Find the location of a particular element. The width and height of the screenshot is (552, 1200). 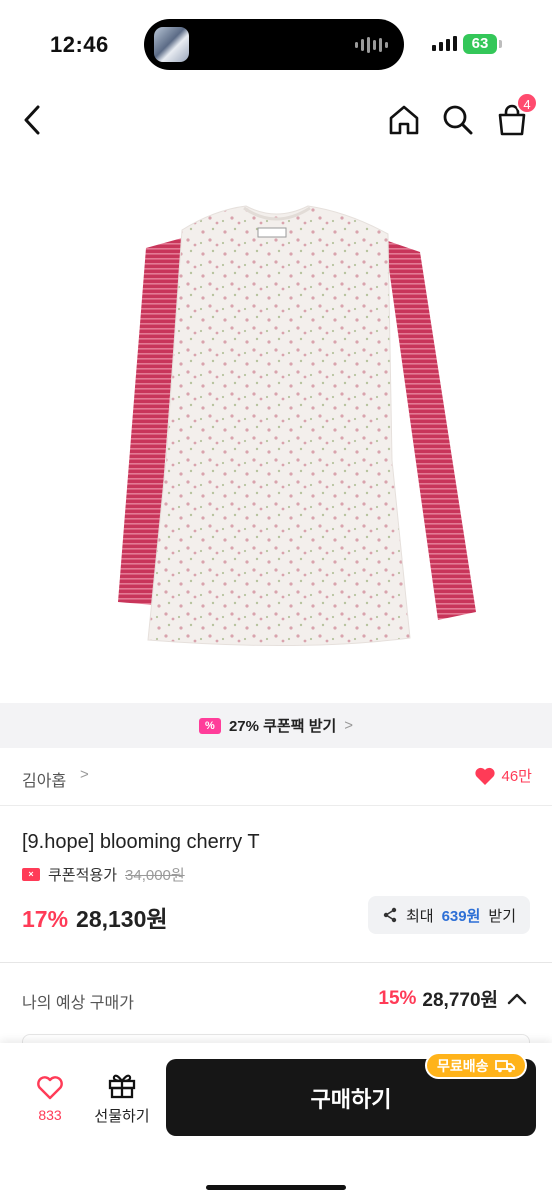

bottom-action-bar: 833 선물하기 구매하기 무료배송 is located at coordinates (276, 1121).